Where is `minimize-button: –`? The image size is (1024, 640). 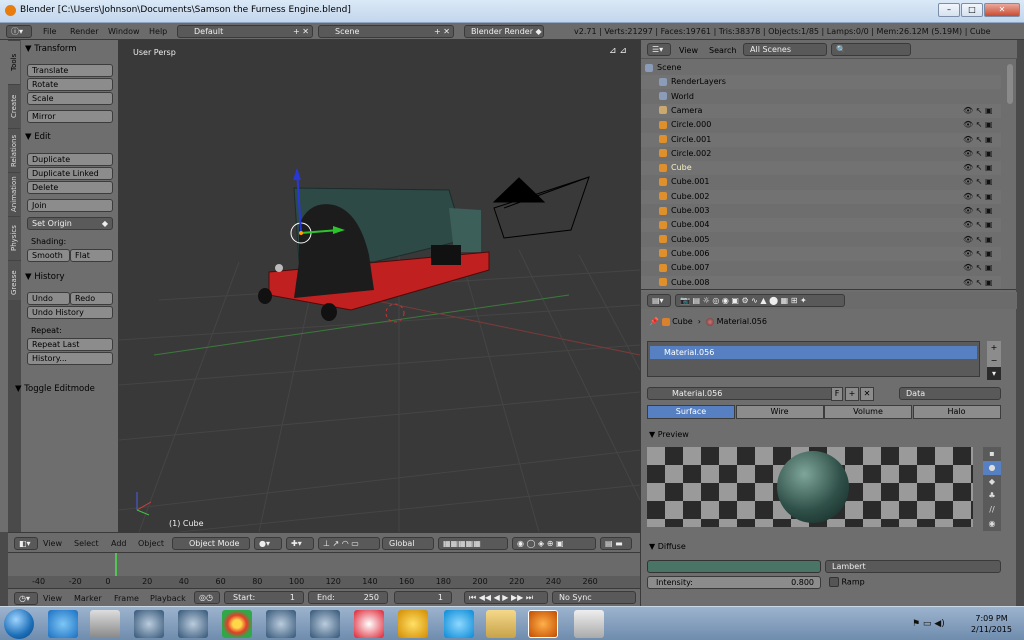
minimize-button: – is located at coordinates (949, 10).